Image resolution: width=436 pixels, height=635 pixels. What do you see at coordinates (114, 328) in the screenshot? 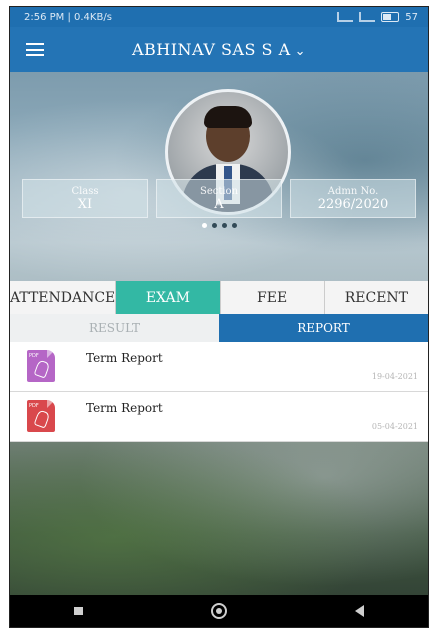
I see `subtab-result: RESULT` at bounding box center [114, 328].